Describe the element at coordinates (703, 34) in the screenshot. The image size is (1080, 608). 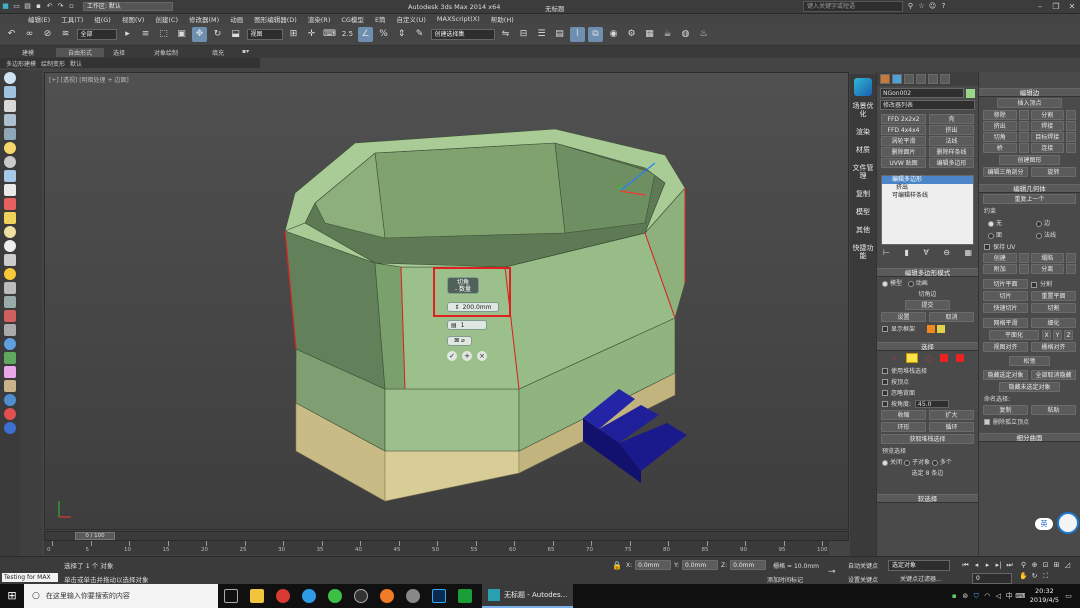
I see `teapot-icon: ♨` at that location.